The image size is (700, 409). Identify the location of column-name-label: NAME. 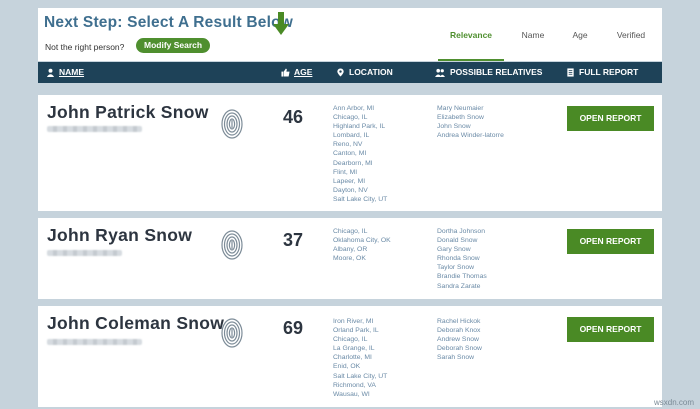
(72, 72).